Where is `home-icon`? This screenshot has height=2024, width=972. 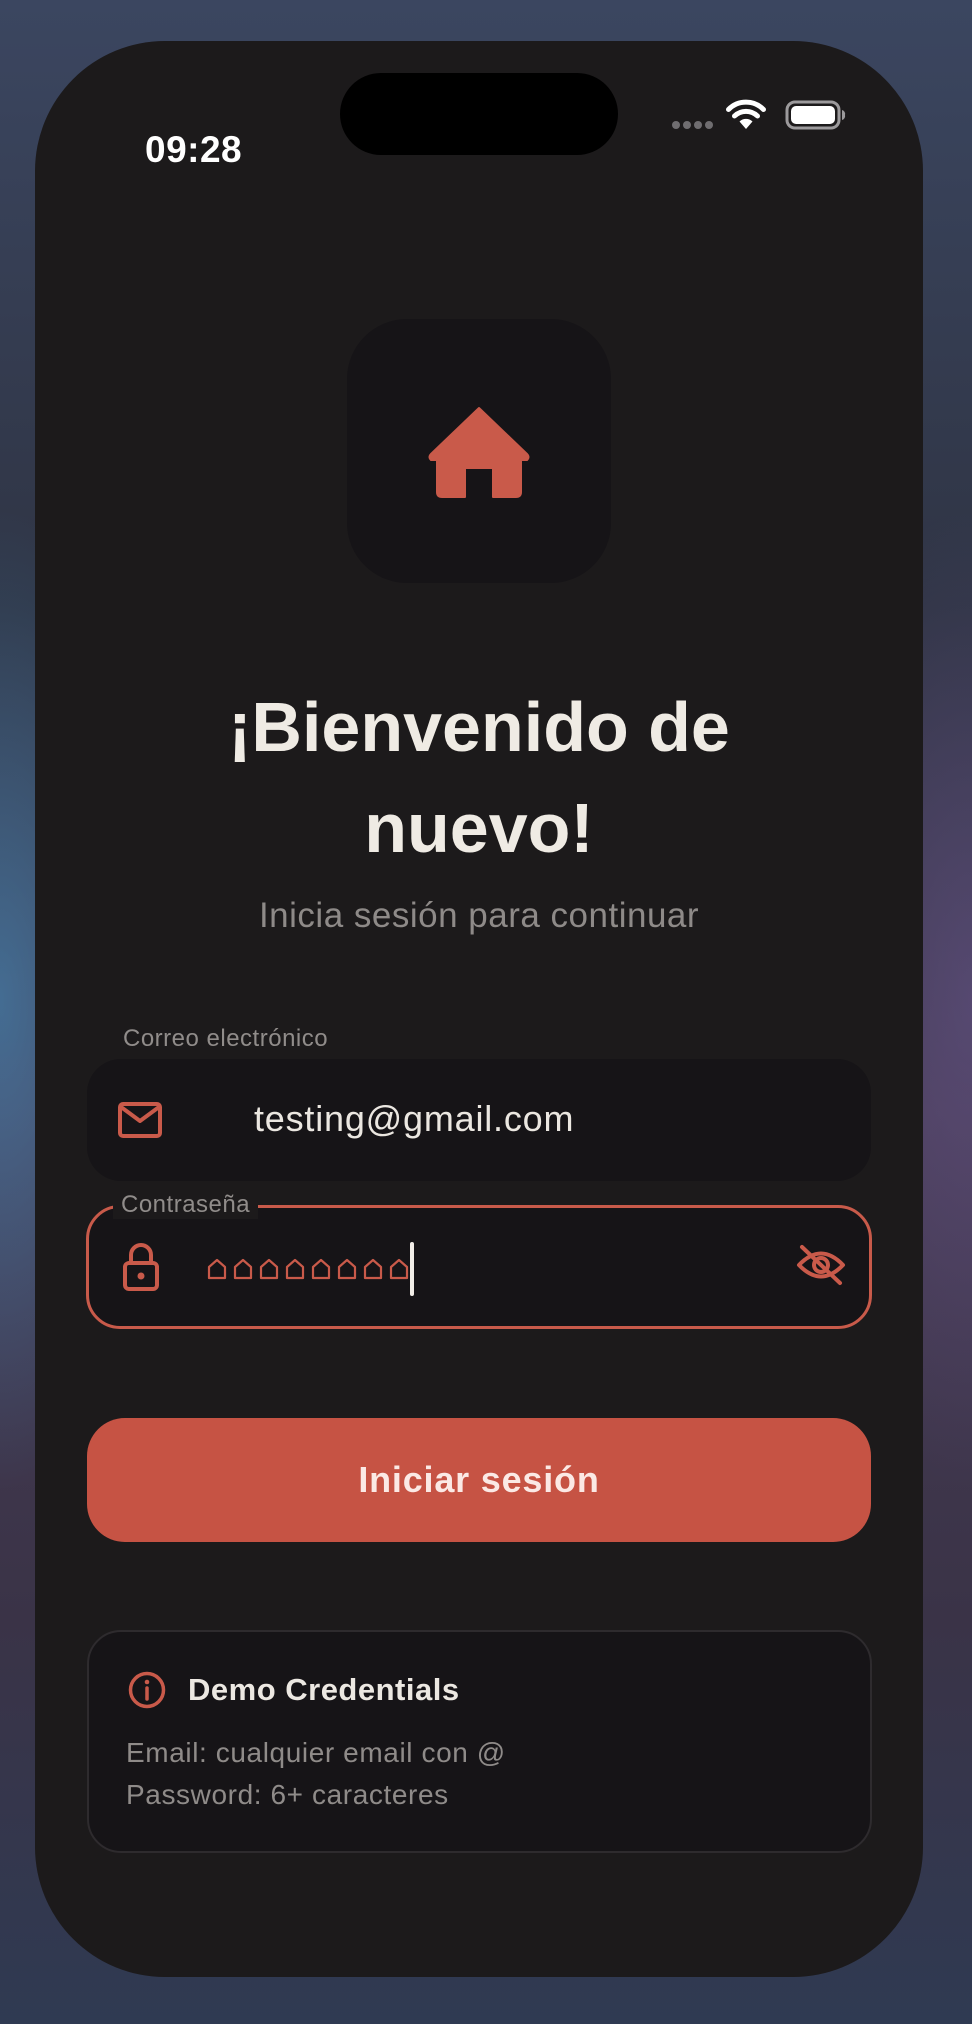 home-icon is located at coordinates (479, 452).